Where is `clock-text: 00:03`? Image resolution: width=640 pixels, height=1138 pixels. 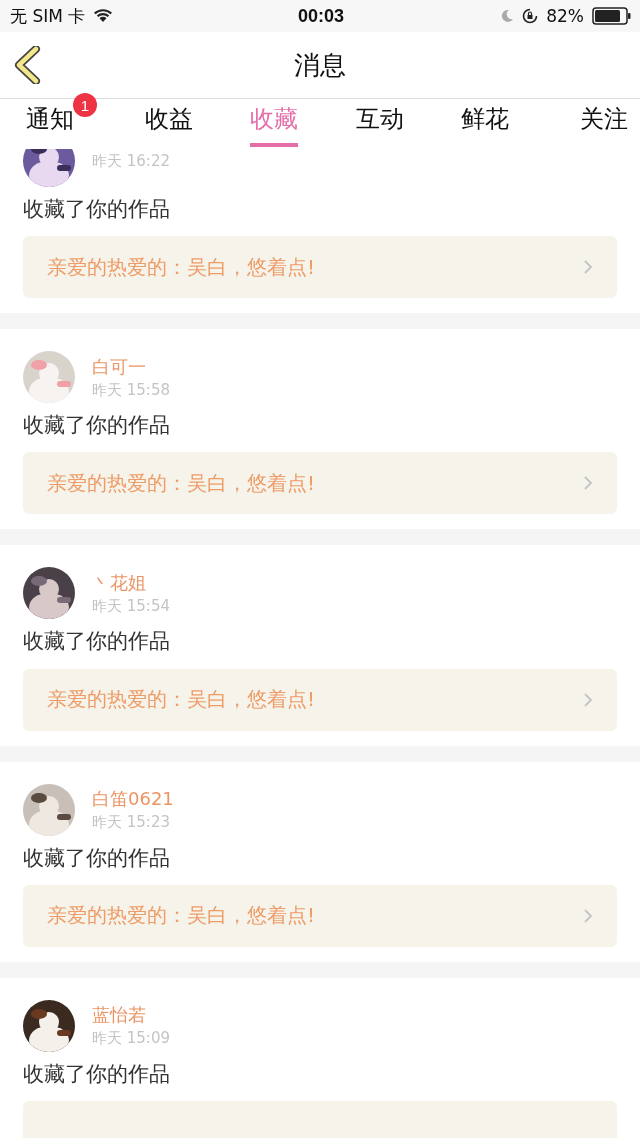
clock-text: 00:03 is located at coordinates (320, 16).